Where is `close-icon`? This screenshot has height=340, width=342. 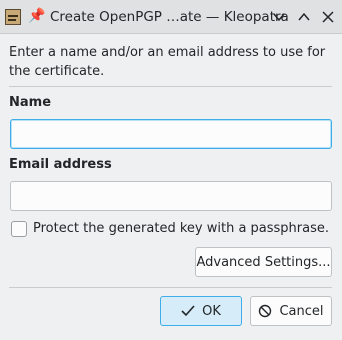
close-icon is located at coordinates (328, 17).